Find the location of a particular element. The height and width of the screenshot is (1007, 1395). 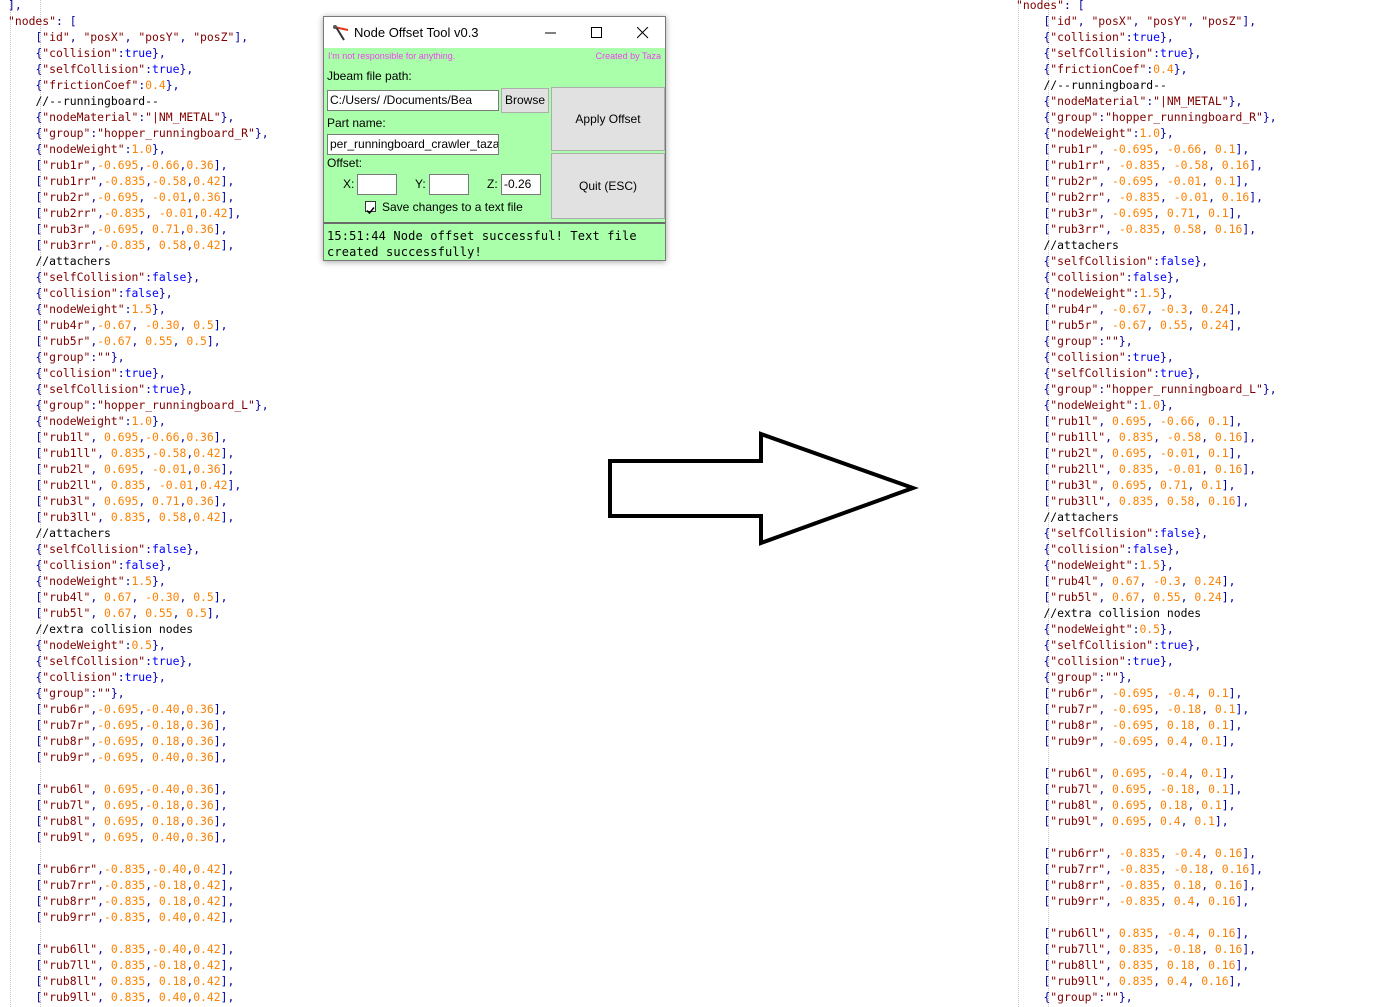

code-line: ["rub8ll", 0.835, 0.18,0.42], is located at coordinates (135, 981).